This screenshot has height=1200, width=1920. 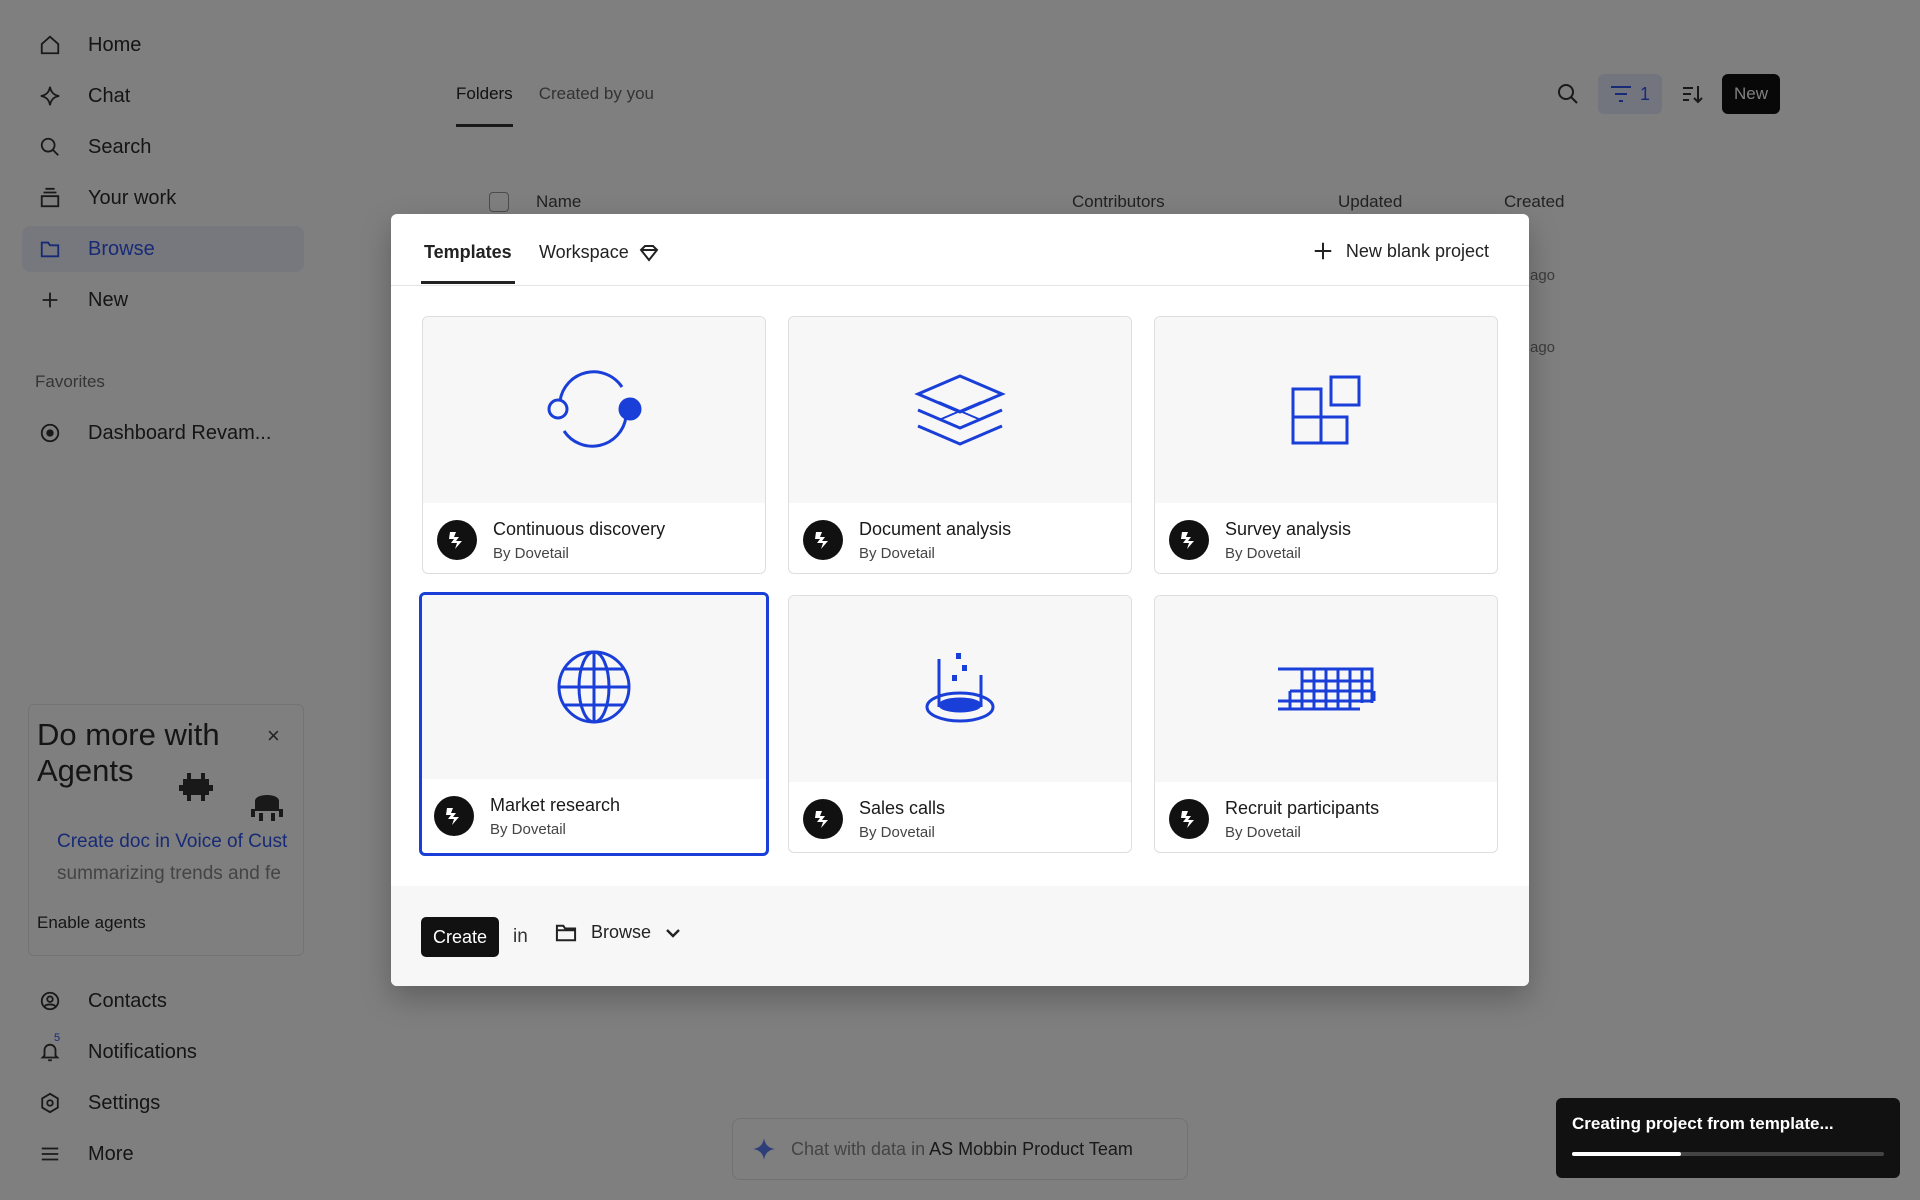 I want to click on modal-footer: Create in Browse, so click(x=960, y=936).